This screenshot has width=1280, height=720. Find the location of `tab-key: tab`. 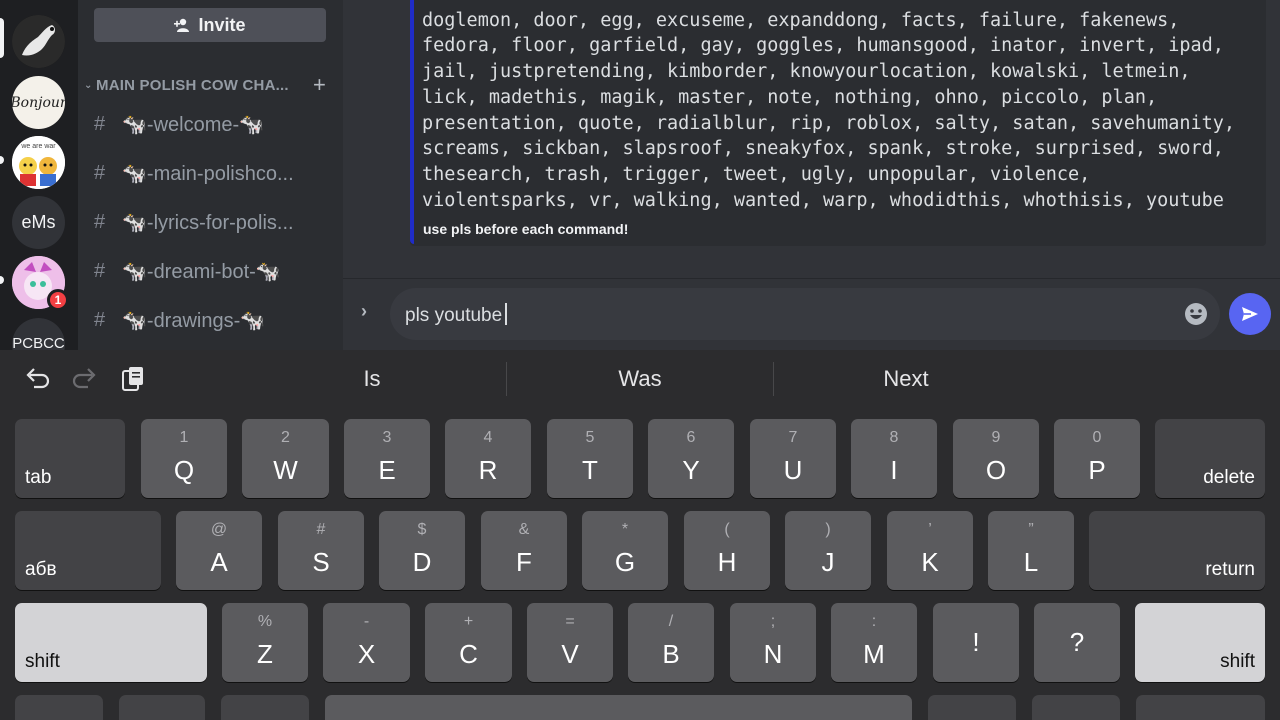

tab-key: tab is located at coordinates (70, 458).